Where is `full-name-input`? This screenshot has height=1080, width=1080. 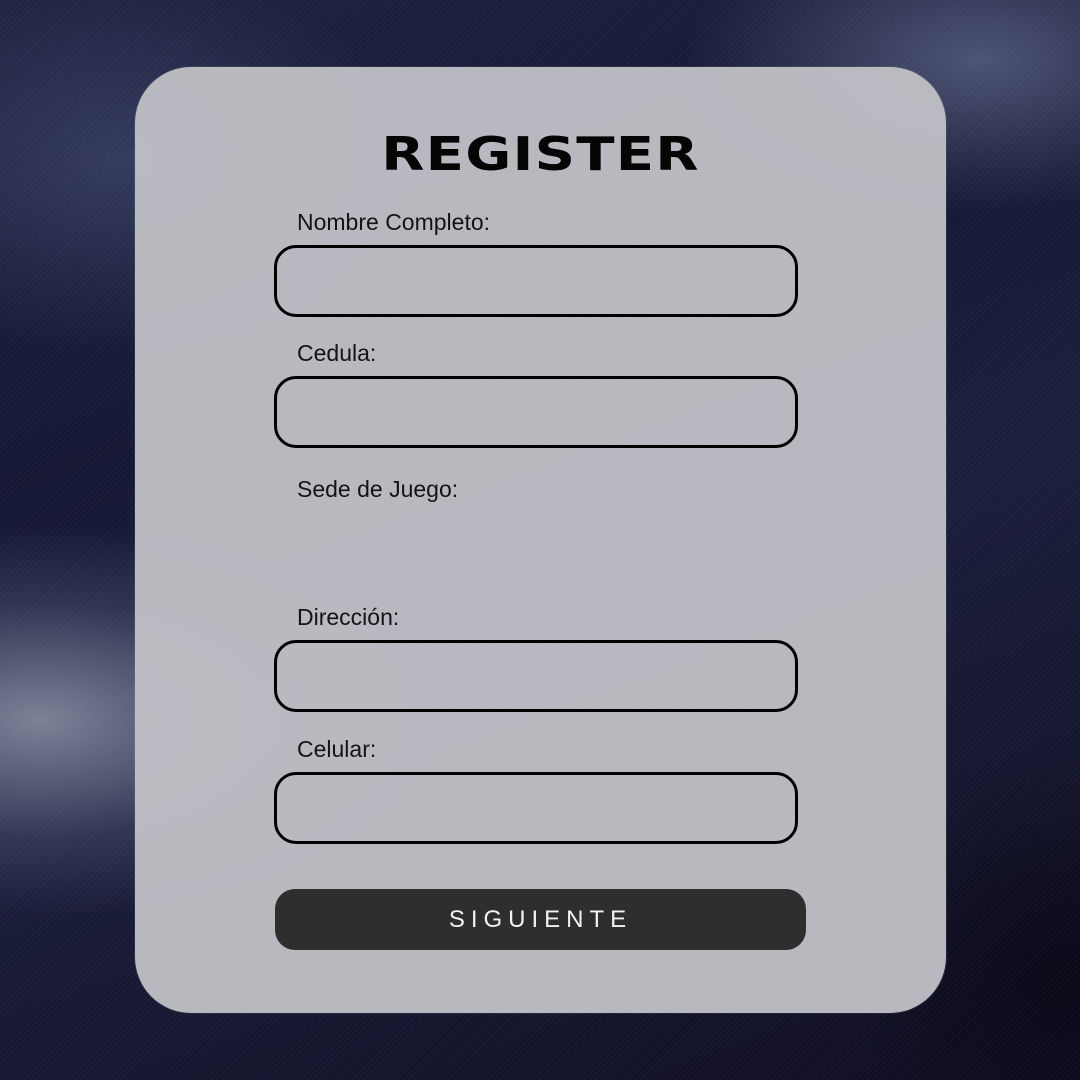 full-name-input is located at coordinates (536, 281).